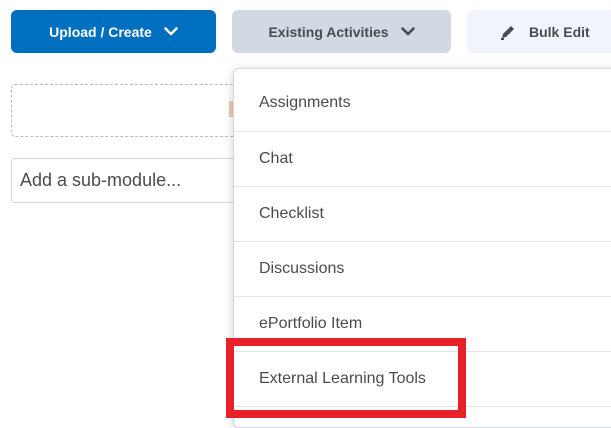  What do you see at coordinates (559, 31) in the screenshot?
I see `bulk-edit-label: Bulk Edit` at bounding box center [559, 31].